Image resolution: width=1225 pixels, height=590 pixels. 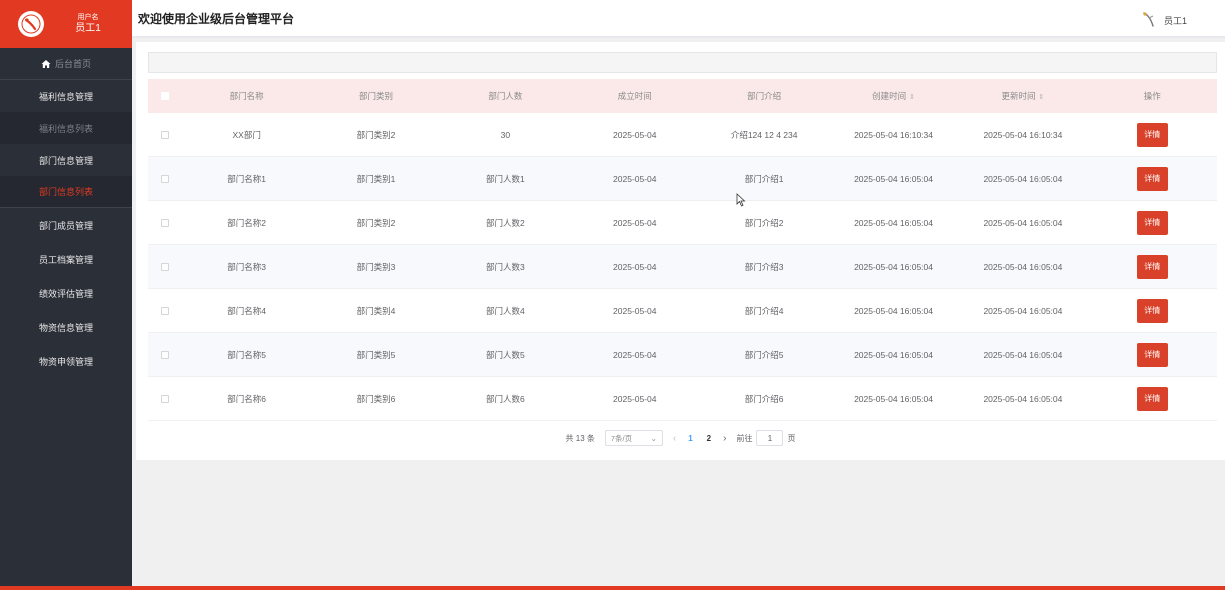 I want to click on page-size-select: 7条/页 ⌄, so click(x=633, y=438).